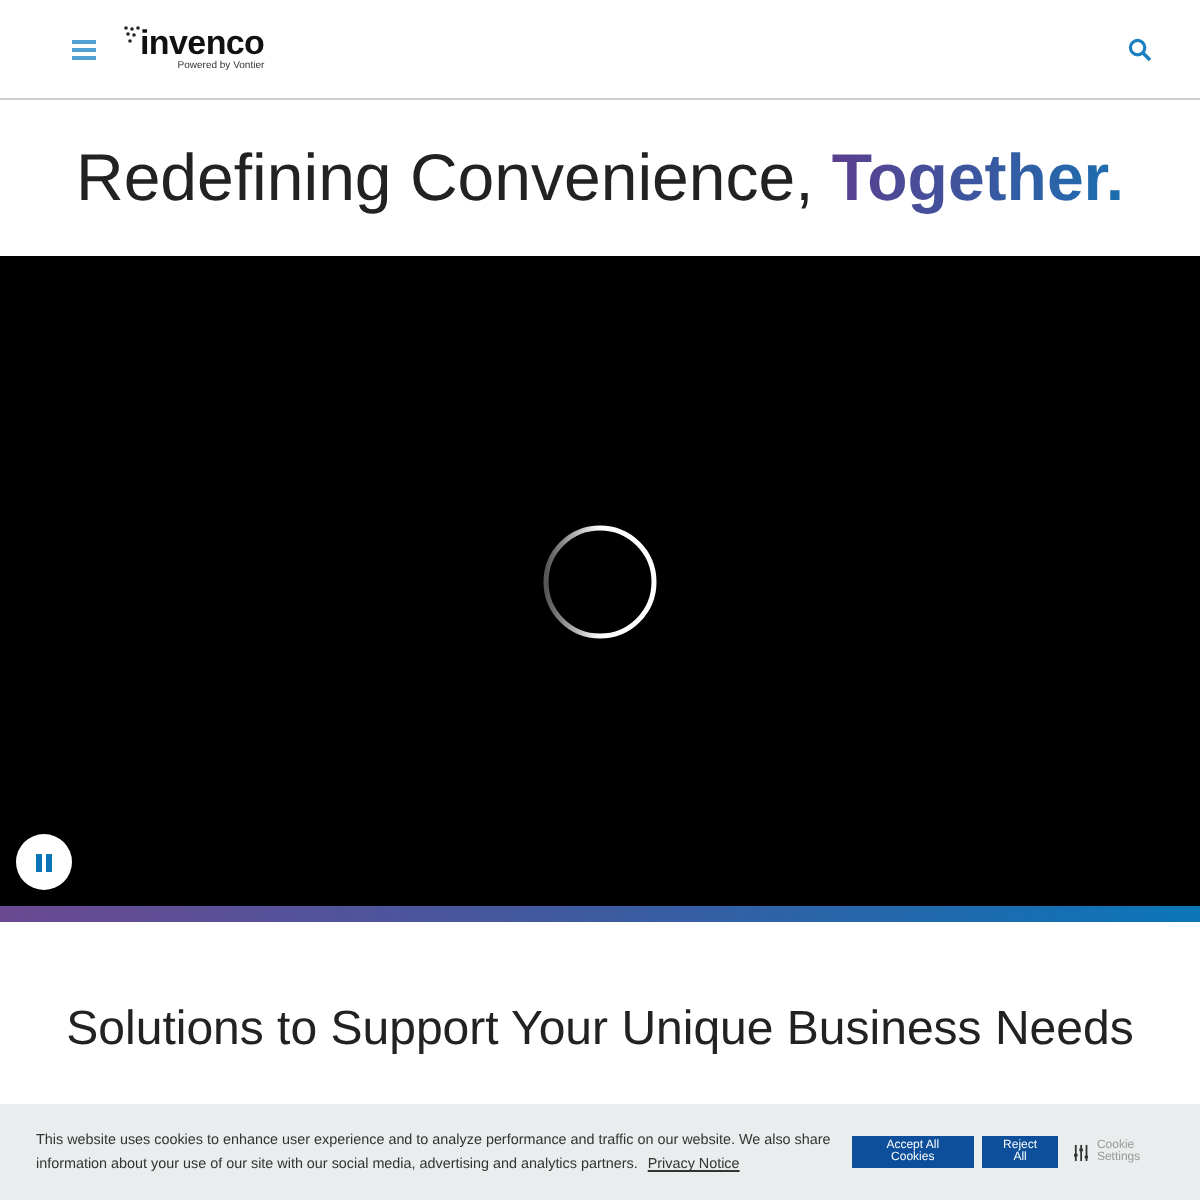  Describe the element at coordinates (132, 35) in the screenshot. I see `sparkle-icon` at that location.